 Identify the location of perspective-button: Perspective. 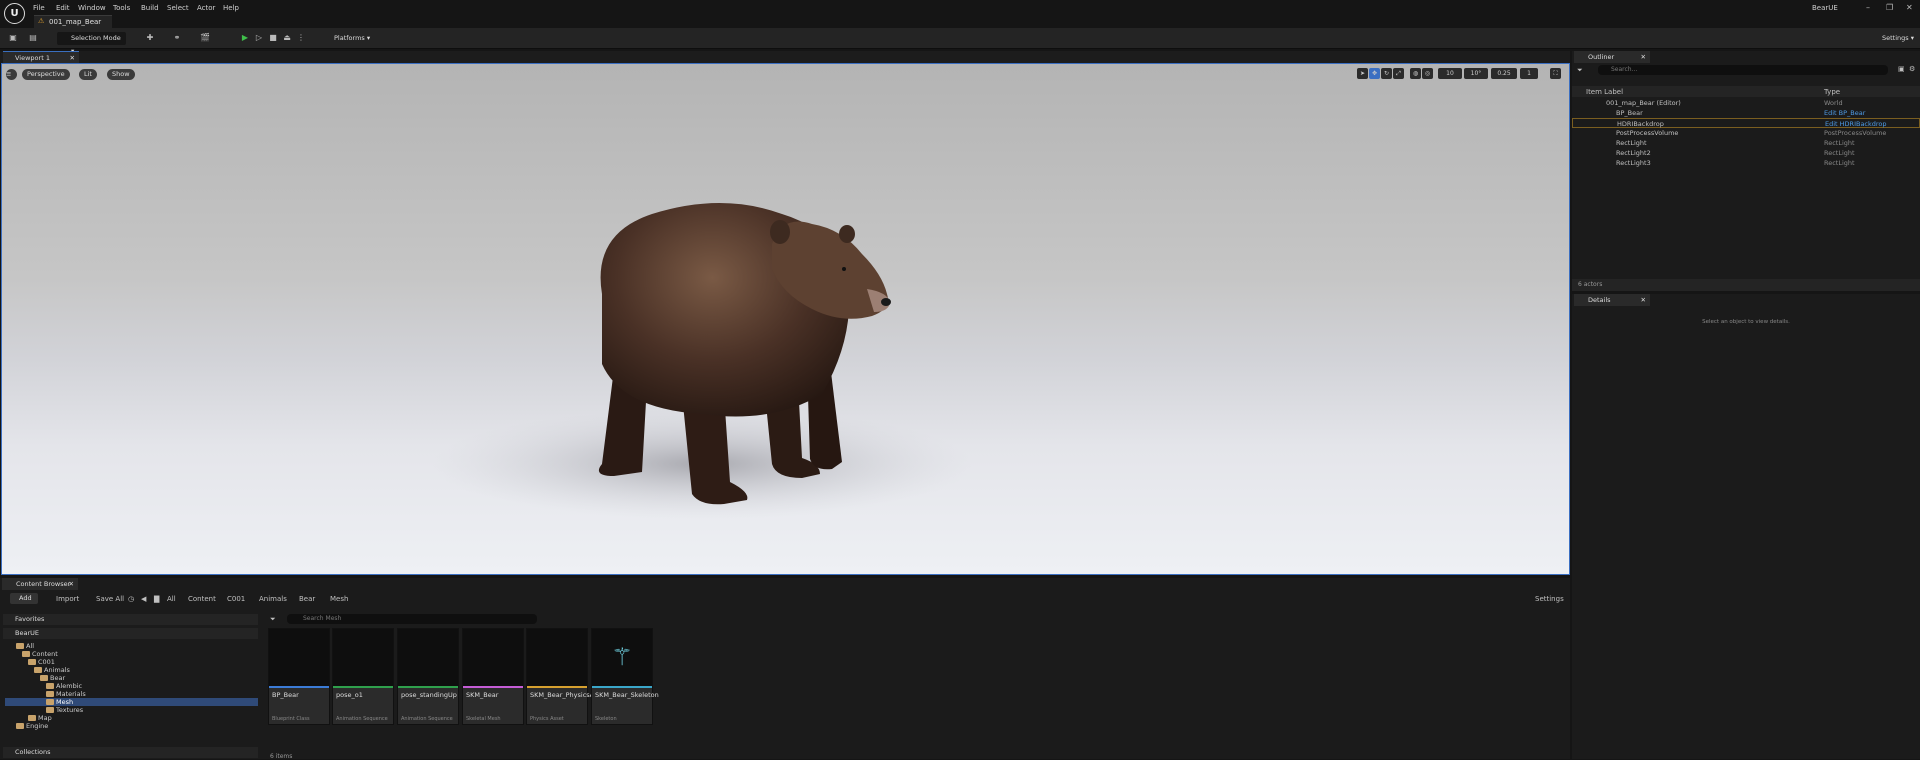
(46, 74).